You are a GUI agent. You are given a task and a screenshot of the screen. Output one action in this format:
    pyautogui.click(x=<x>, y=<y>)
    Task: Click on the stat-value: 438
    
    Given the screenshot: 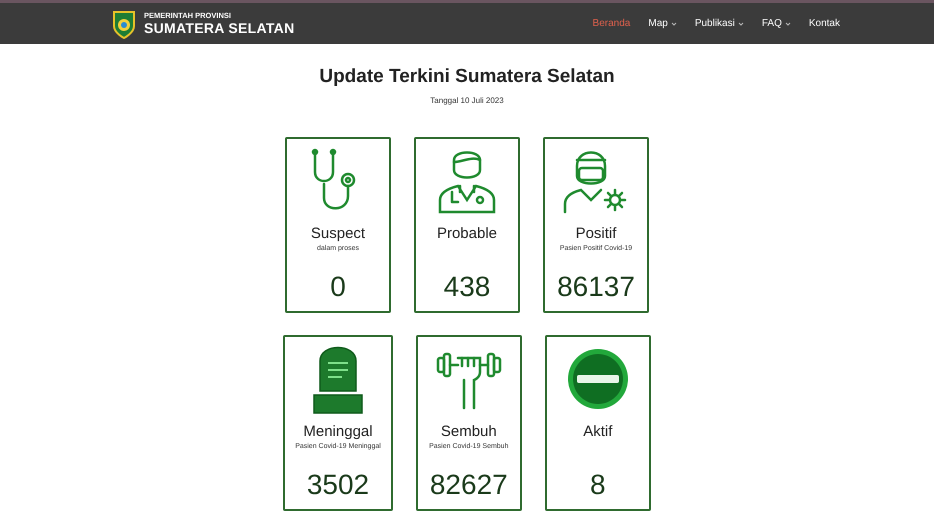 What is the action you would take?
    pyautogui.click(x=467, y=287)
    